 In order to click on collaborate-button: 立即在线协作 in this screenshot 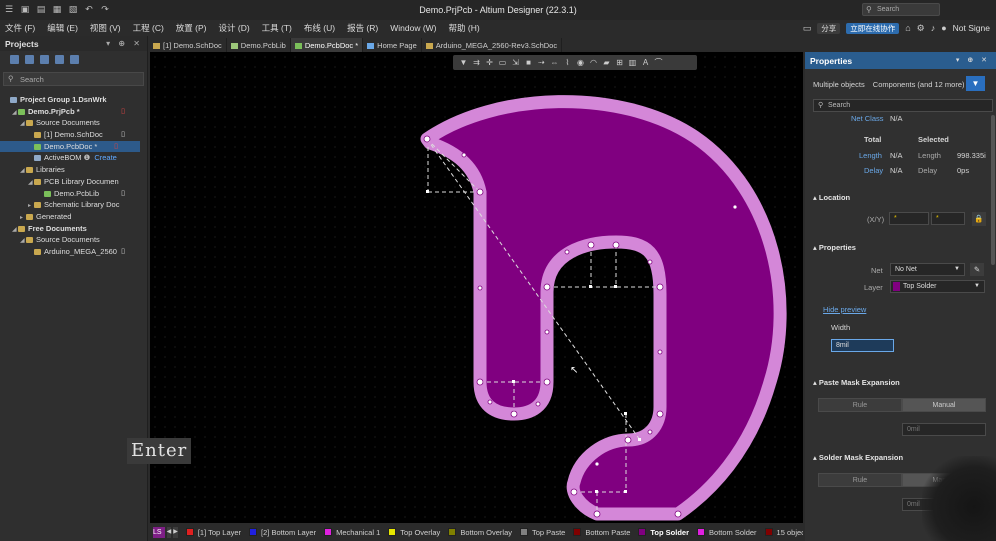, I will do `click(873, 28)`.